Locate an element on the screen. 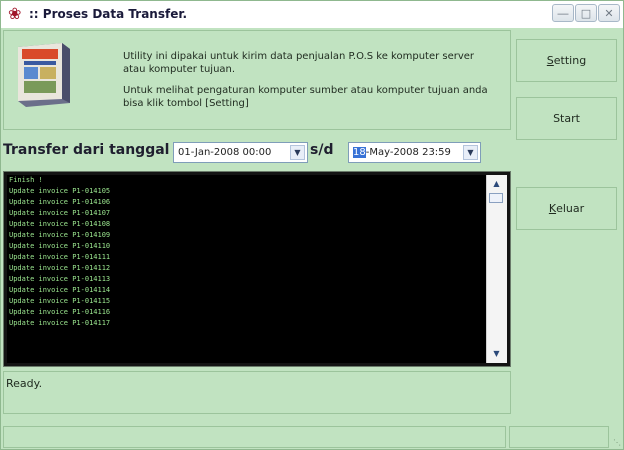 The image size is (624, 450). setting-accel-key: S is located at coordinates (550, 60).